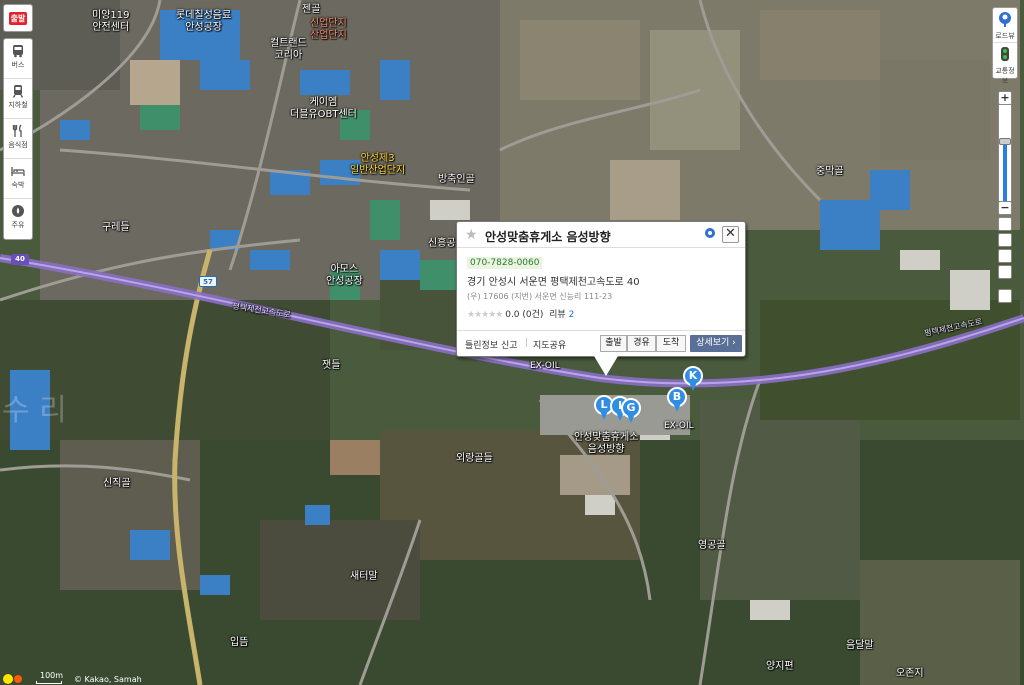 Image resolution: width=1024 pixels, height=685 pixels. I want to click on review-label: 리뷰, so click(557, 315).